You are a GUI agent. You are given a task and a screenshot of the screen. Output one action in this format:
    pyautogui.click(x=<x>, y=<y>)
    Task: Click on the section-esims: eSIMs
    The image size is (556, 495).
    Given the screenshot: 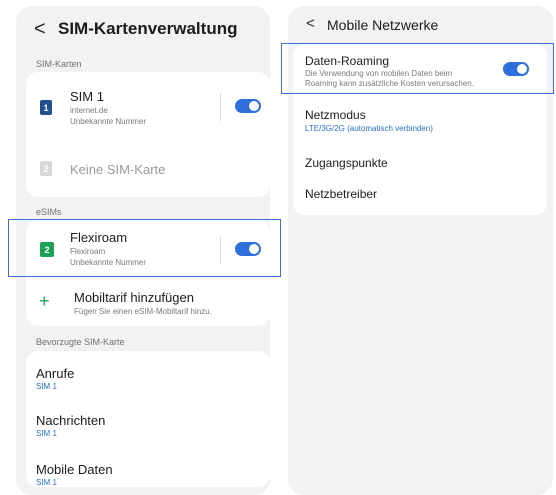 What is the action you would take?
    pyautogui.click(x=49, y=212)
    